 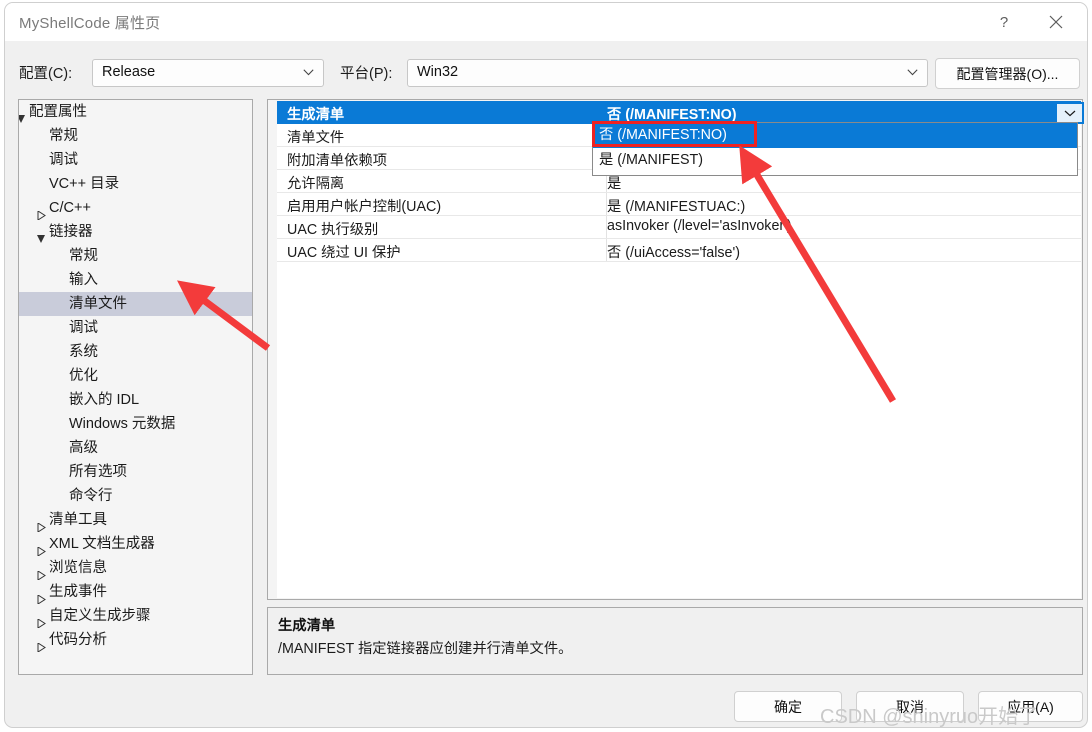 I want to click on tree-item: 命令行, so click(x=135, y=496).